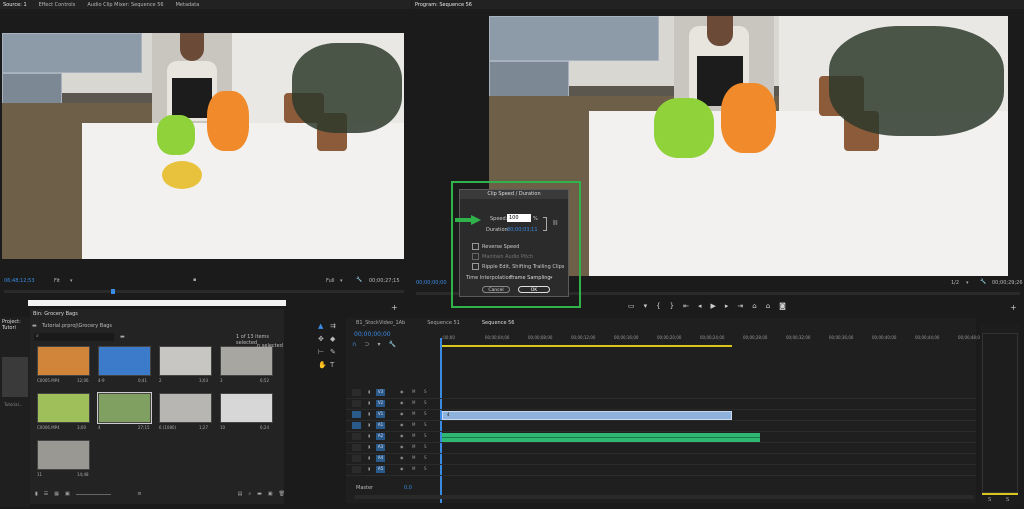 The image size is (1024, 509). Describe the element at coordinates (321, 352) in the screenshot. I see `slip-tool-icon: ⊢` at that location.